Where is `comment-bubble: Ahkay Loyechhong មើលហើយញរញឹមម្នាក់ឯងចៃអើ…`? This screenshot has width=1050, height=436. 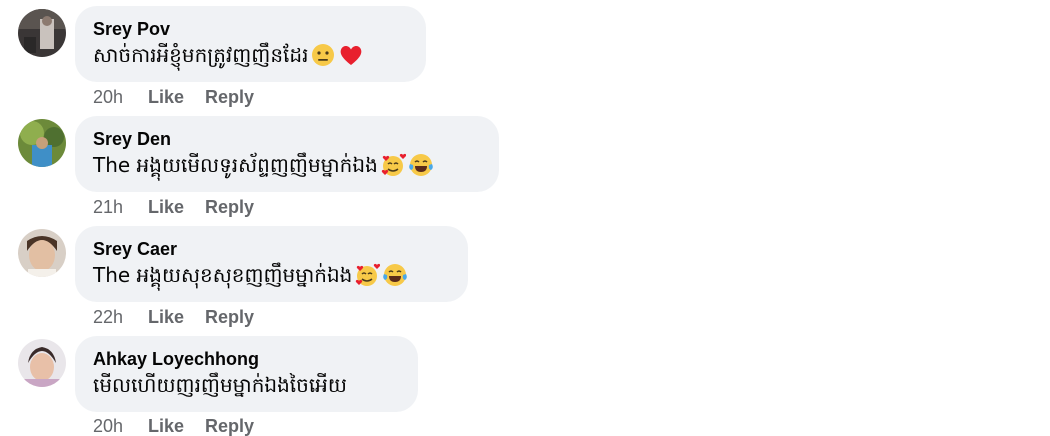
comment-bubble: Ahkay Loyechhong មើលហើយញរញឹមម្នាក់ឯងចៃអើ… is located at coordinates (246, 374).